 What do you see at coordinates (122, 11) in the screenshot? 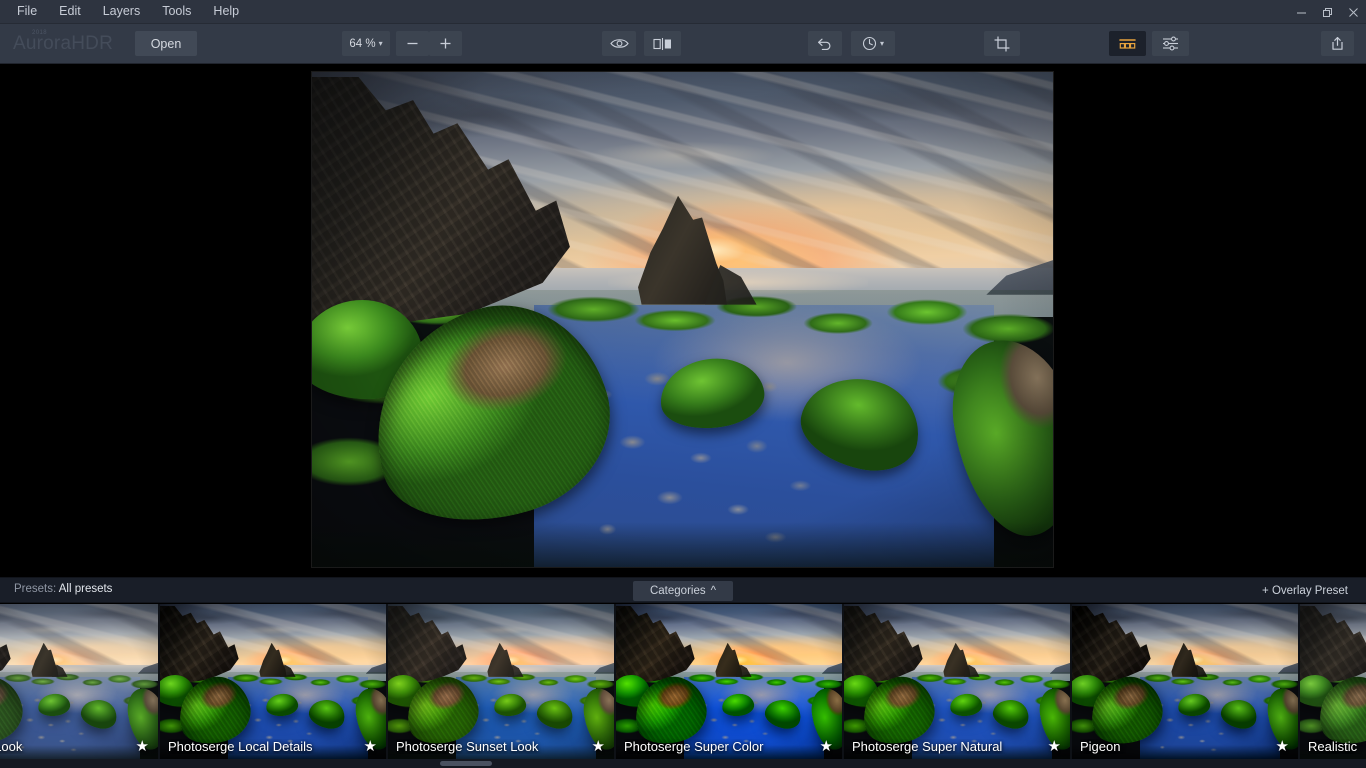
I see `menu-layers: Layers` at bounding box center [122, 11].